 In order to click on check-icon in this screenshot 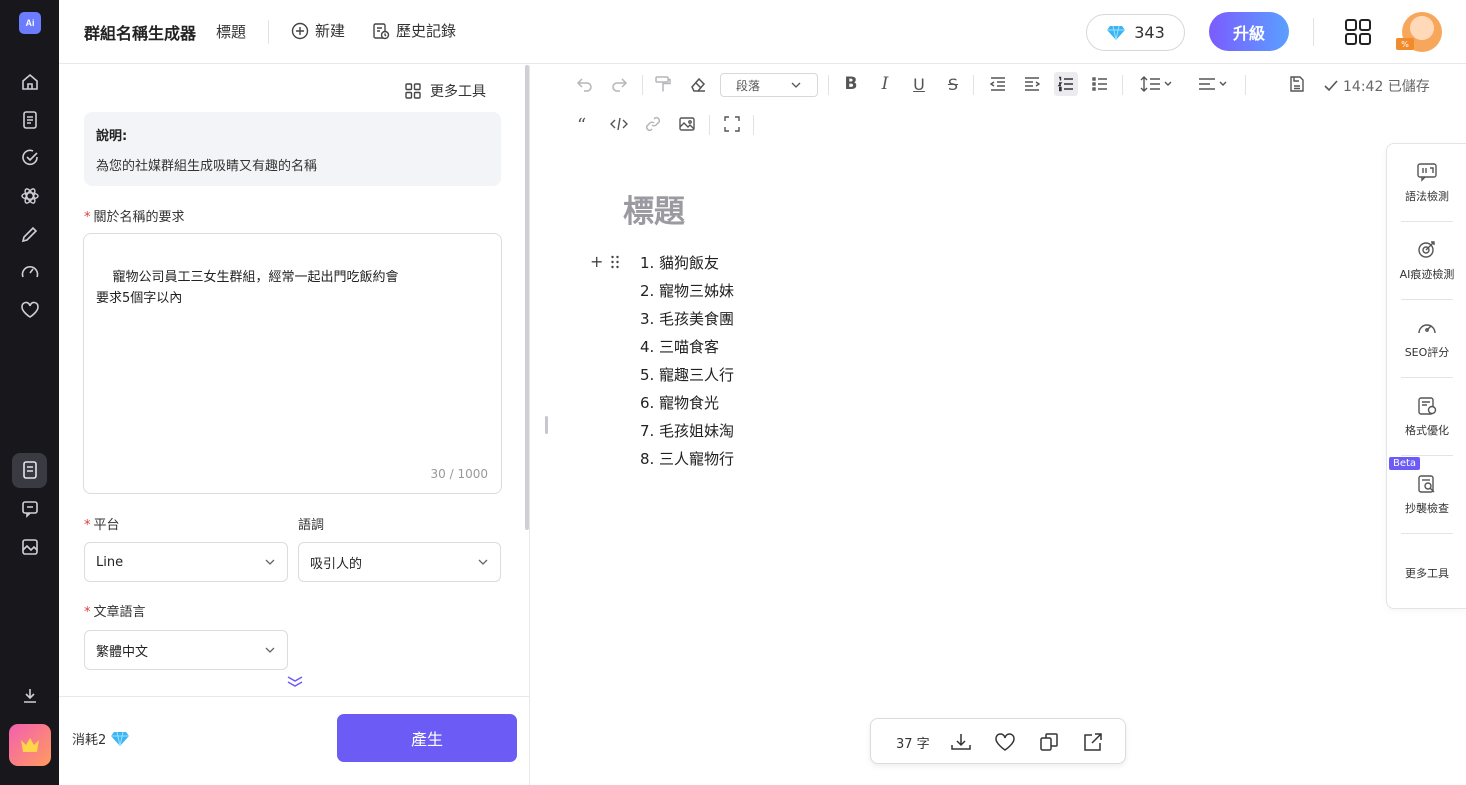, I will do `click(30, 158)`.